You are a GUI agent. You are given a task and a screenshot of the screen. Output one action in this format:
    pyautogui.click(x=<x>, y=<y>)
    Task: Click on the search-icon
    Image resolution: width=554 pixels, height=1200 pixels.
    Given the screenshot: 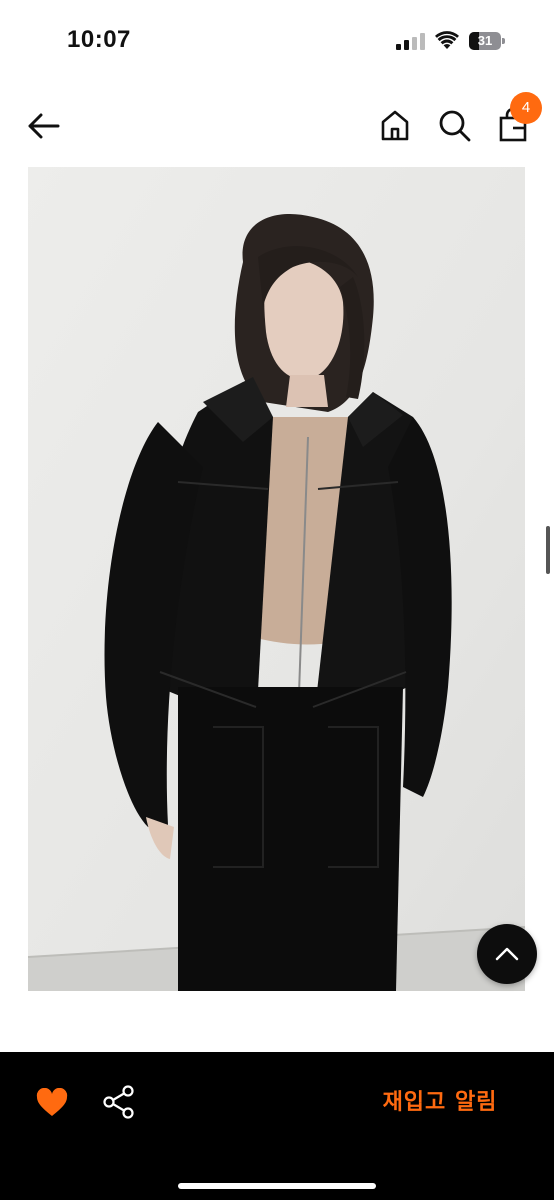 What is the action you would take?
    pyautogui.click(x=455, y=126)
    